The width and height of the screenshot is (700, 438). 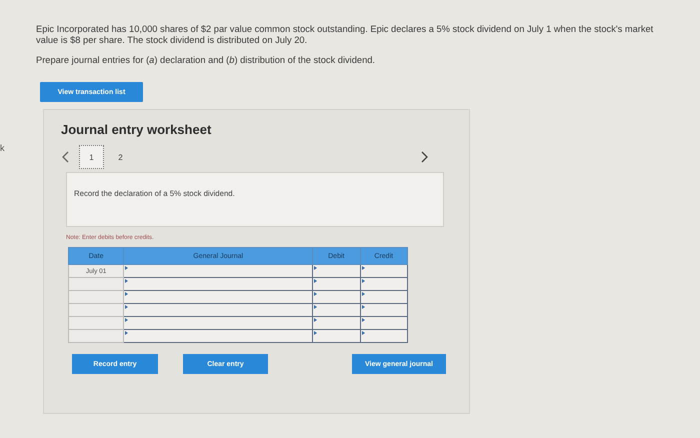 I want to click on next-icon, so click(x=425, y=157).